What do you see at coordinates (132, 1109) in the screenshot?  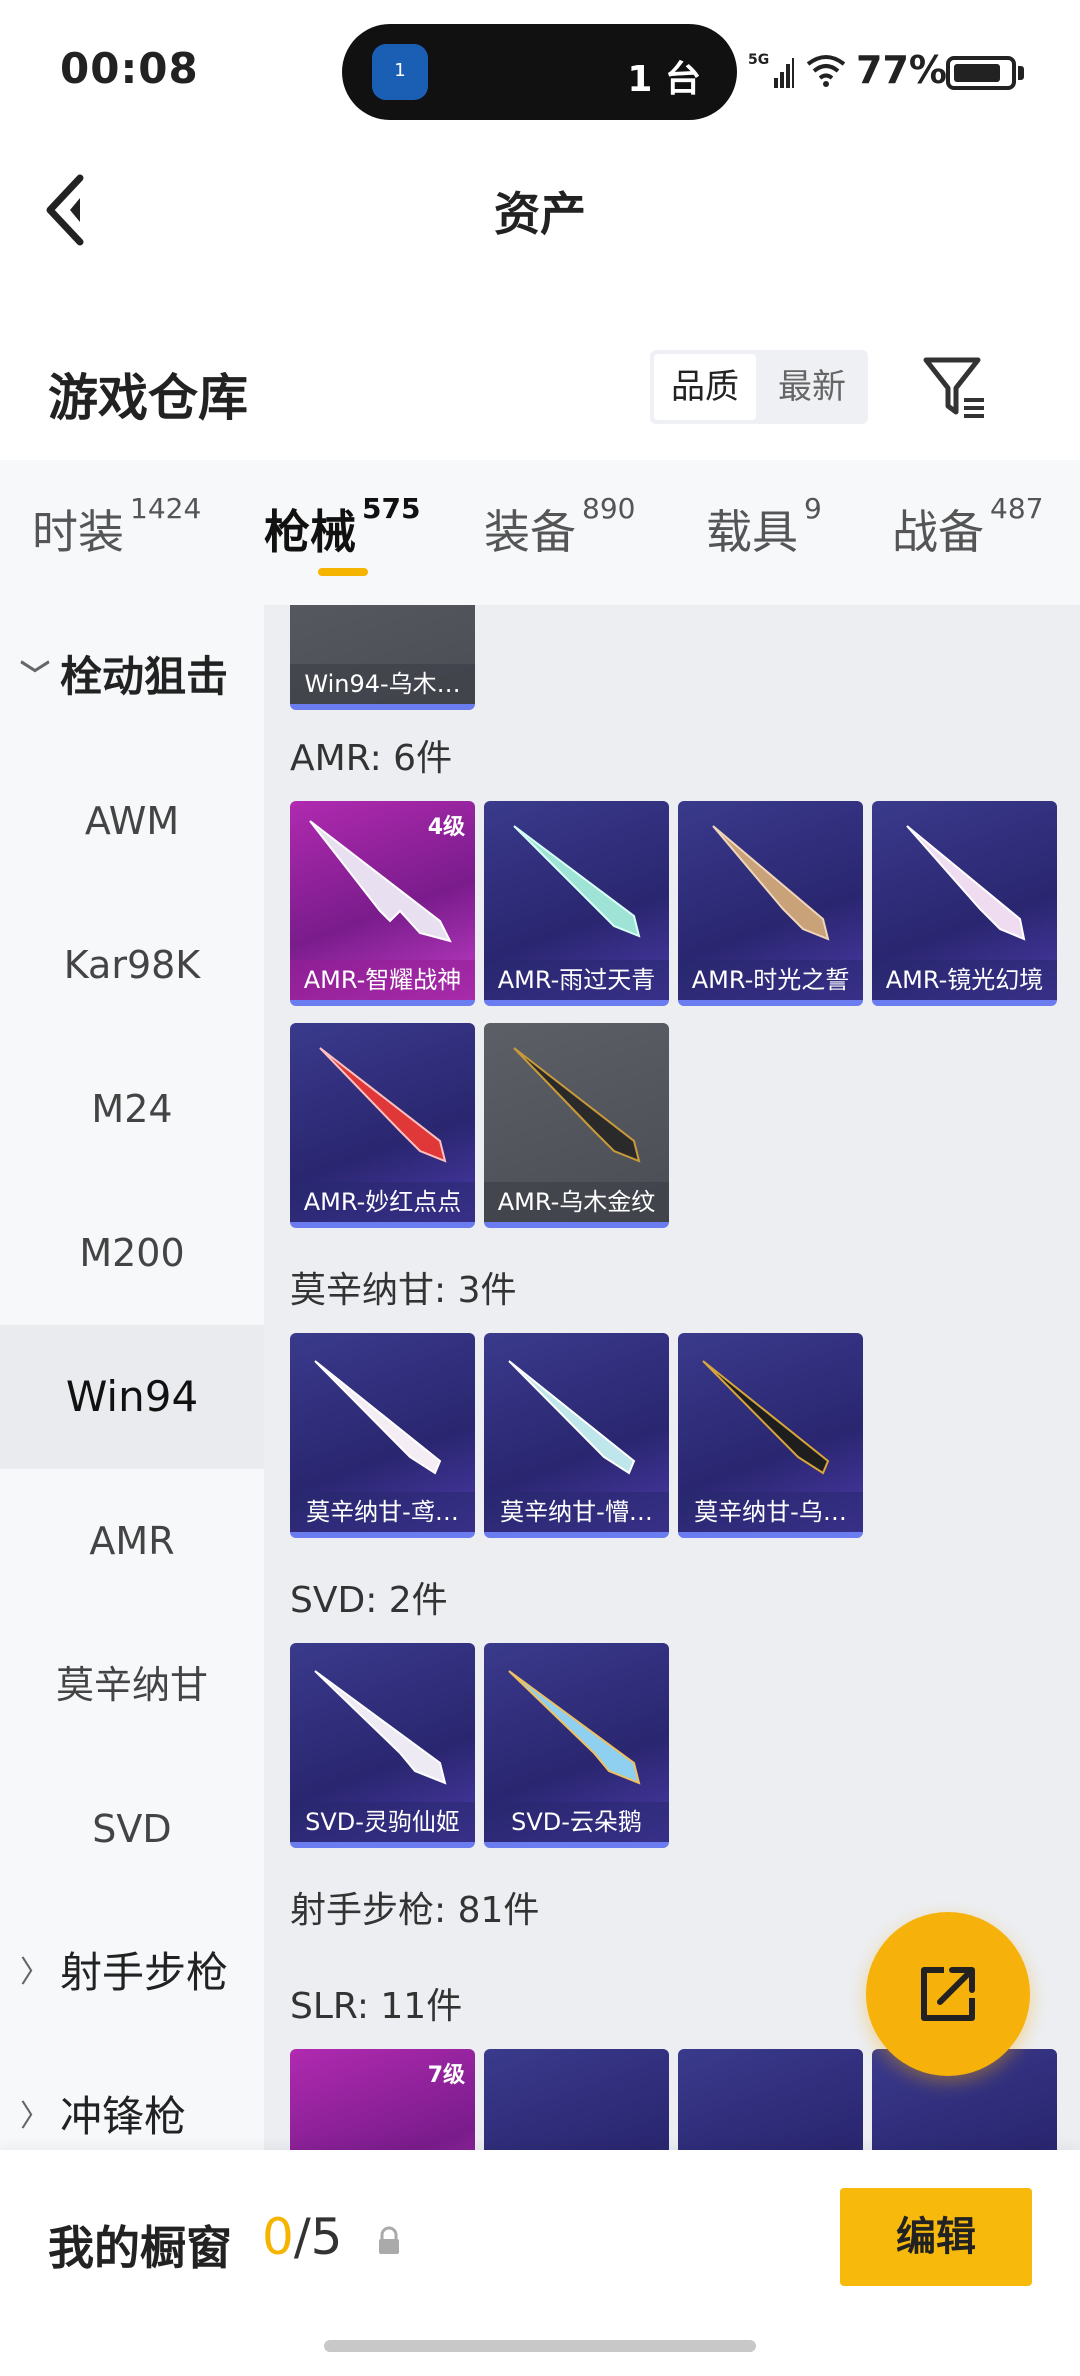 I see `sidebar-item-m24: M24` at bounding box center [132, 1109].